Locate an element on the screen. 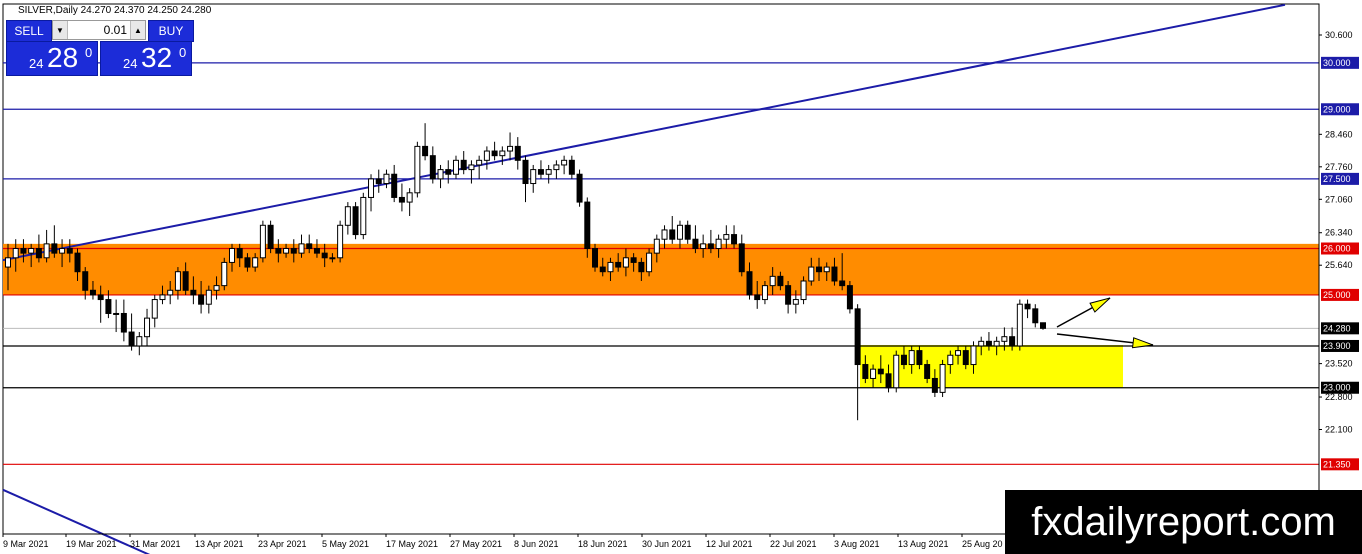 The image size is (1362, 554). time-tick-label: 19 Mar 2021 is located at coordinates (91, 544).